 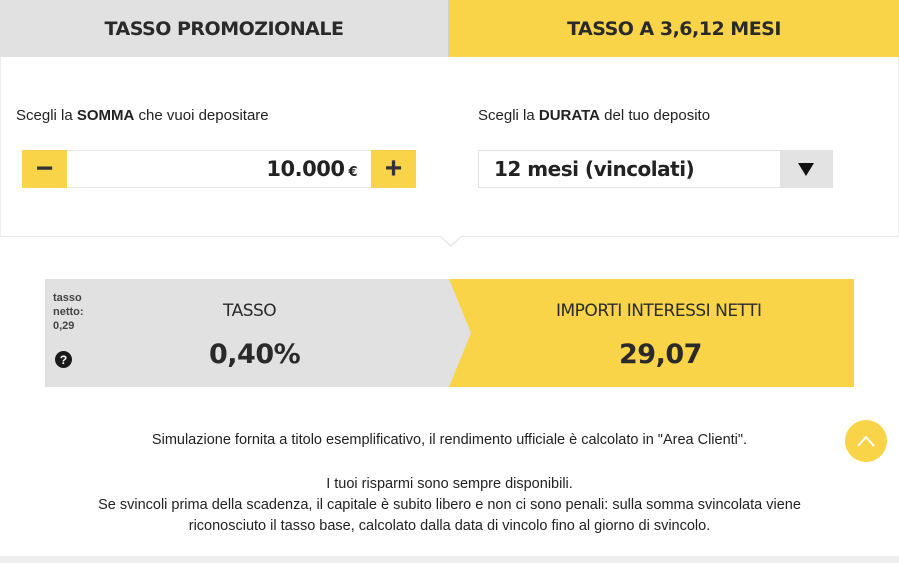 What do you see at coordinates (224, 28) in the screenshot?
I see `tab-tasso-promozionale: TASSO PROMOZIONALE` at bounding box center [224, 28].